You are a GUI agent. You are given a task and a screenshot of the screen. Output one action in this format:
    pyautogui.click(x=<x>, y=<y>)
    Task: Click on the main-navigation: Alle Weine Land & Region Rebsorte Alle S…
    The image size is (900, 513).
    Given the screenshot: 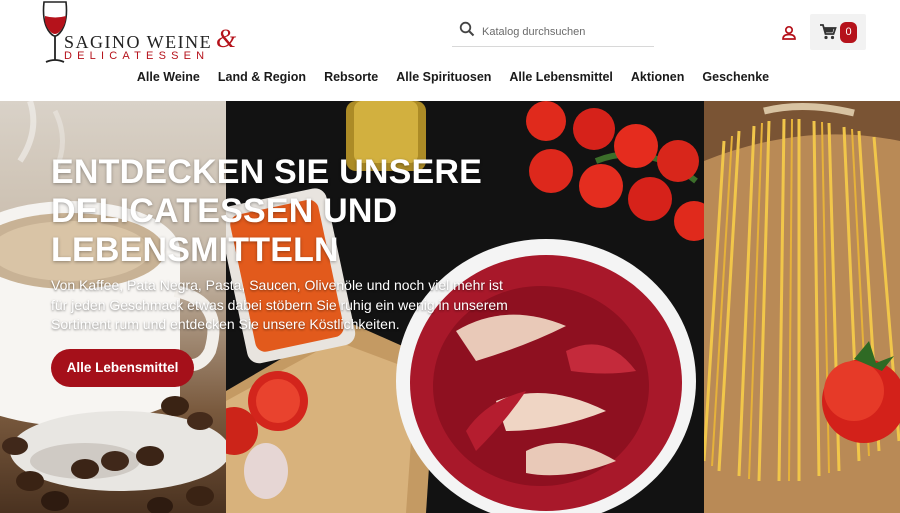 What is the action you would take?
    pyautogui.click(x=450, y=81)
    